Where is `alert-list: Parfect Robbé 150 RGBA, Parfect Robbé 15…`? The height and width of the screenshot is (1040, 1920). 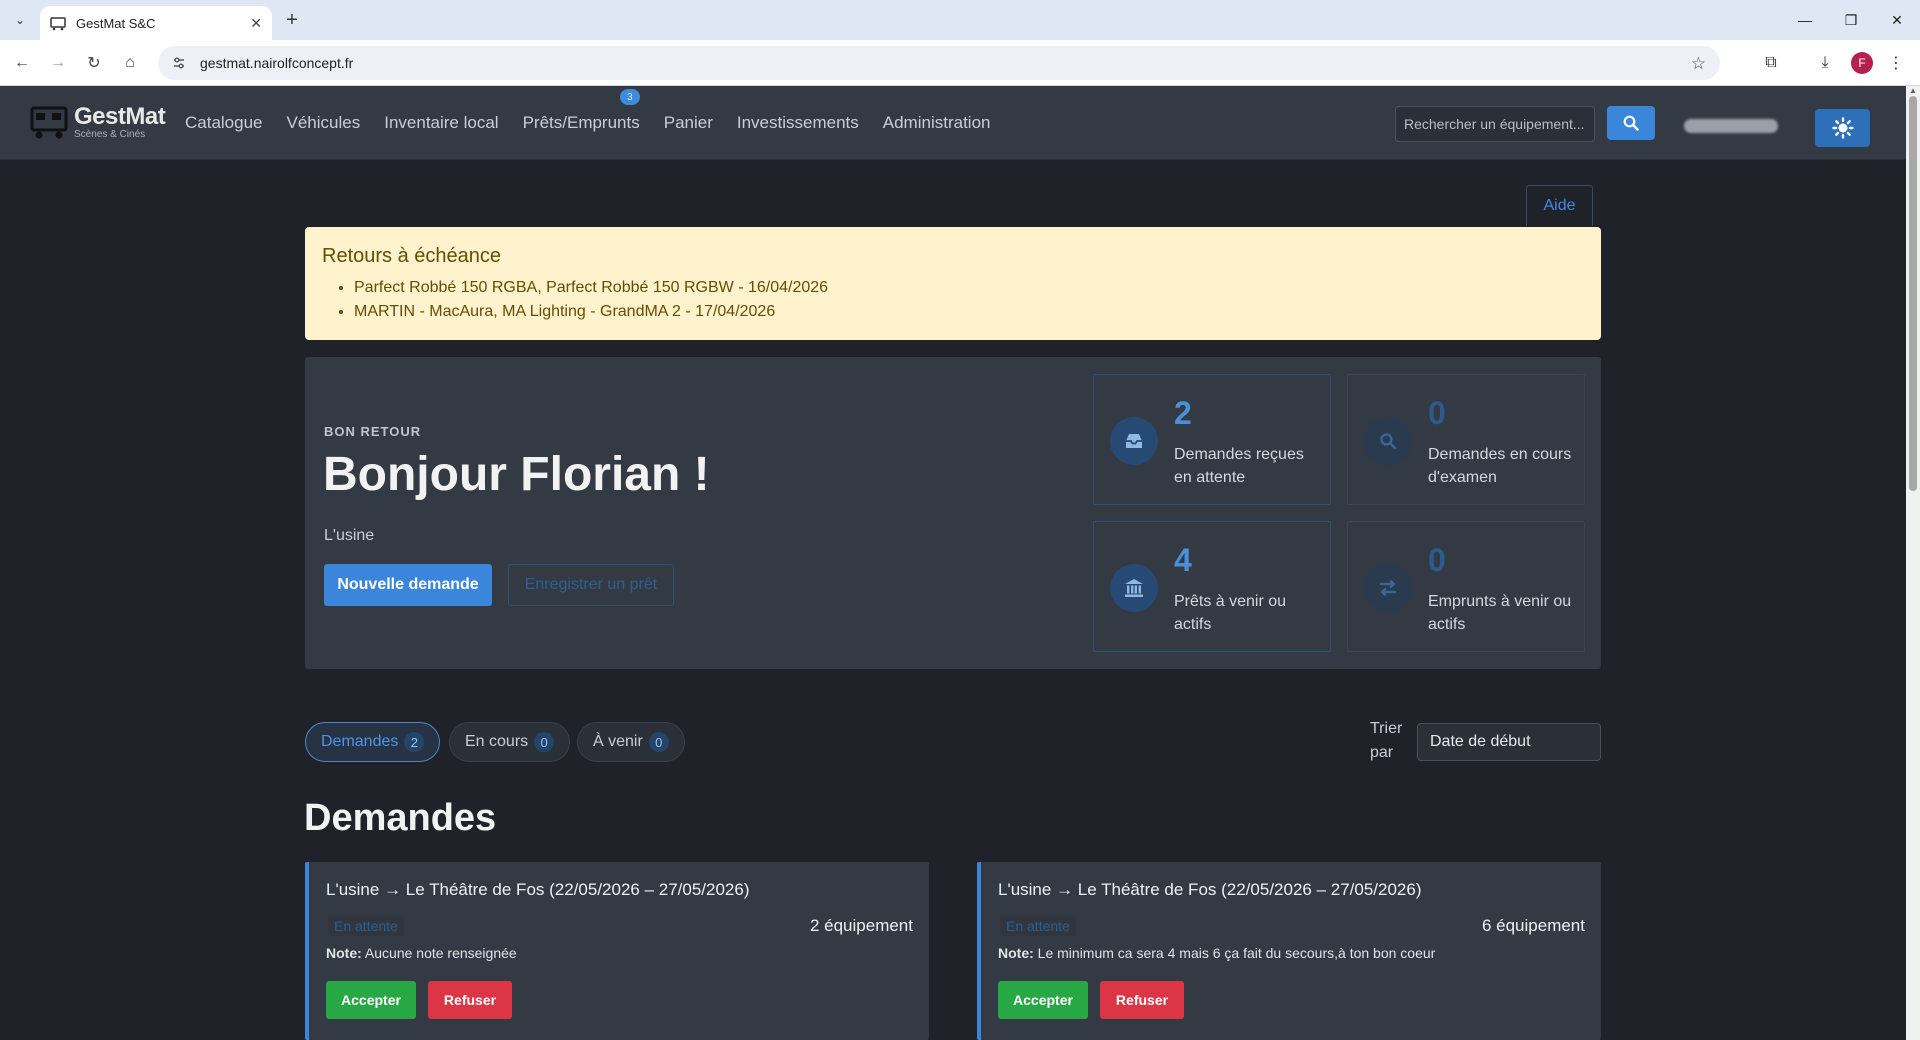
alert-list: Parfect Robbé 150 RGBA, Parfect Robbé 15… is located at coordinates (953, 300).